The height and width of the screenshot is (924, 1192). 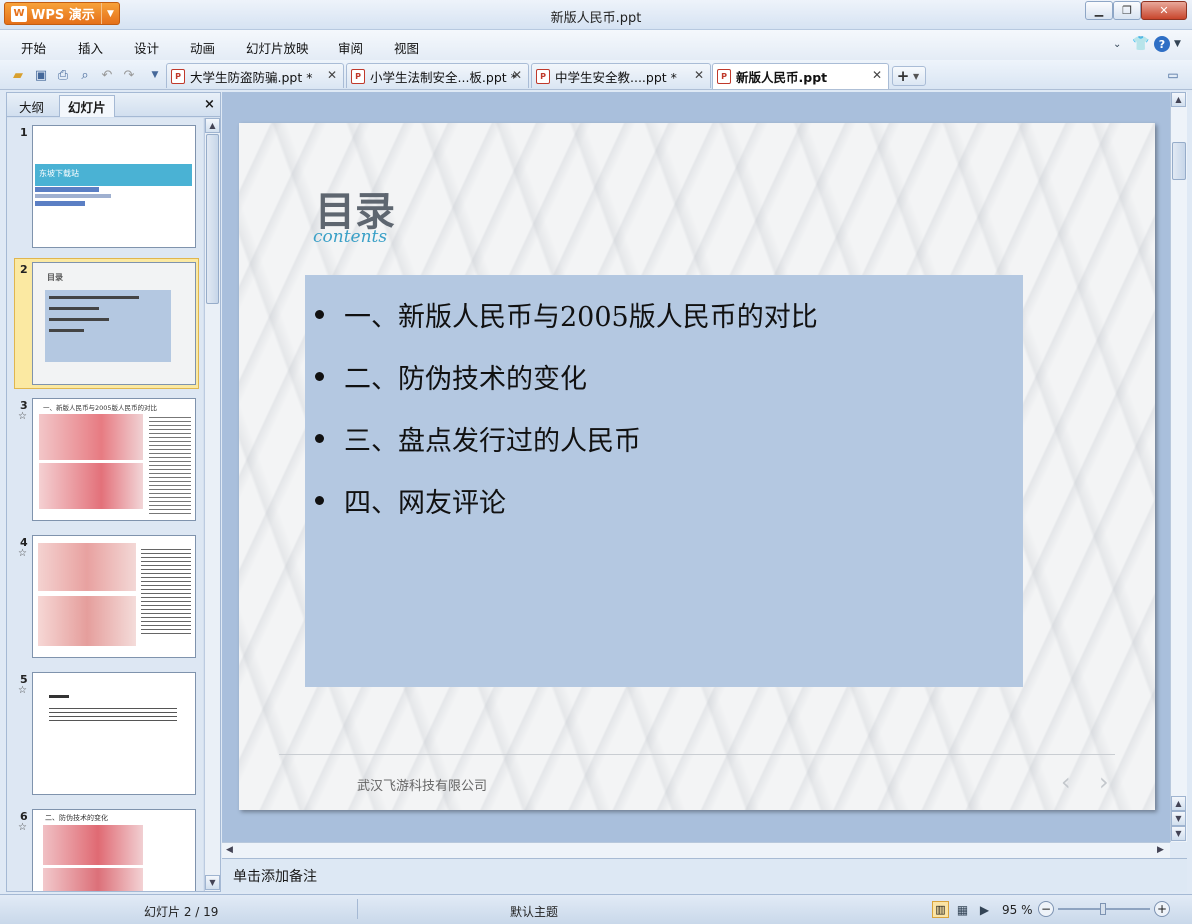 I want to click on tab-doc-2: P 小学生法制安全...板.ppt * ✕, so click(x=437, y=75).